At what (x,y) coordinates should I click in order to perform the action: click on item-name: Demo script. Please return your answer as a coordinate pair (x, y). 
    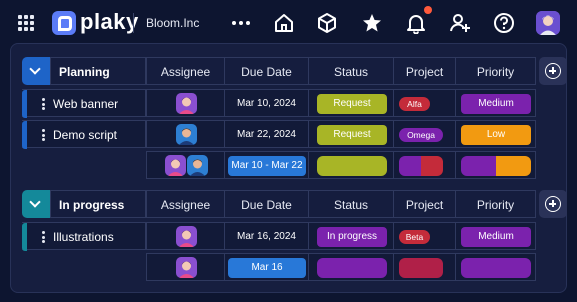
    Looking at the image, I should click on (85, 135).